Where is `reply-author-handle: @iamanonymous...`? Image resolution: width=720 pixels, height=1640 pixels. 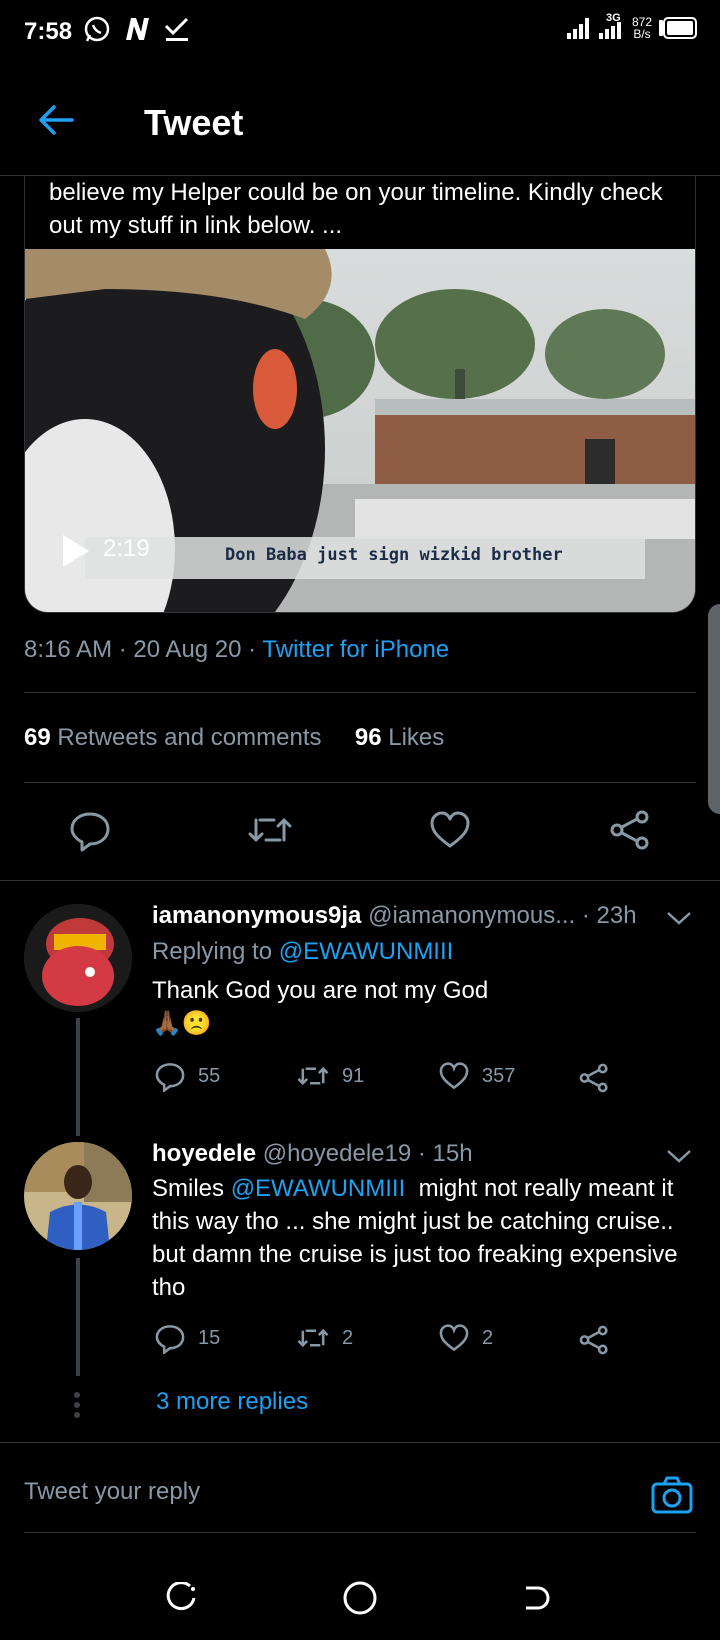
reply-author-handle: @iamanonymous... is located at coordinates (472, 915).